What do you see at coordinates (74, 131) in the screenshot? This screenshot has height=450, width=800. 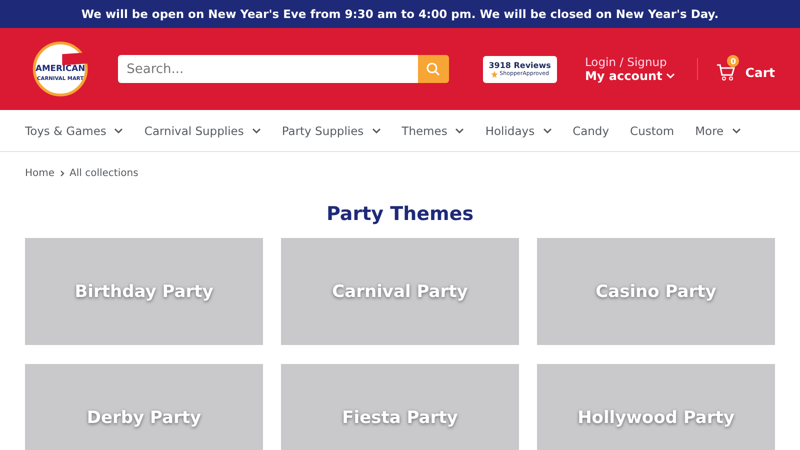 I see `nav-link: Toys & Games` at bounding box center [74, 131].